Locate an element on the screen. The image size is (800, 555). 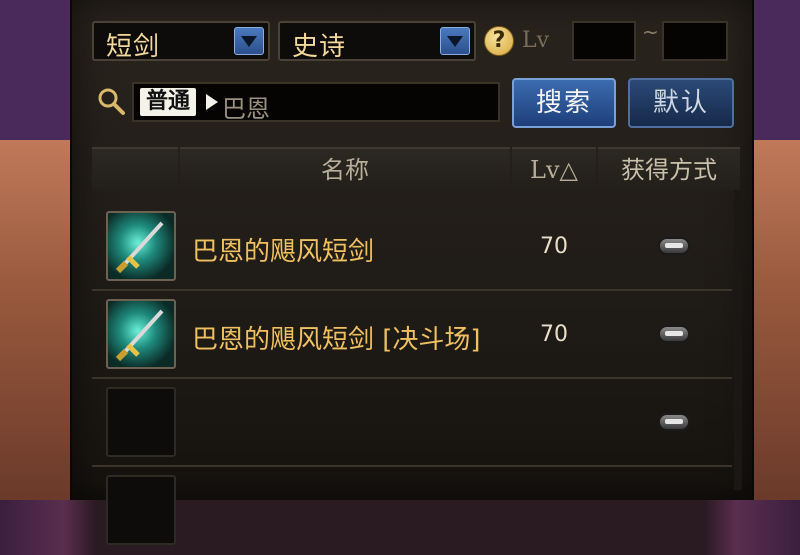
default-button: 默认 is located at coordinates (681, 103).